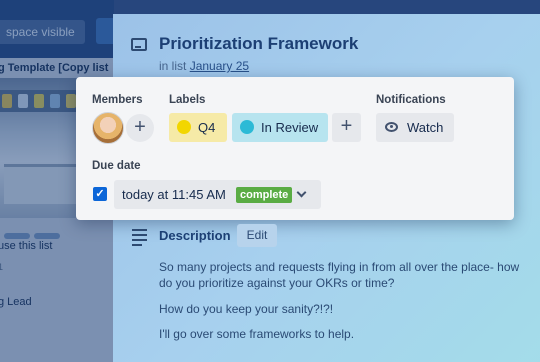  I want to click on notifications-heading: Notifications, so click(411, 100).